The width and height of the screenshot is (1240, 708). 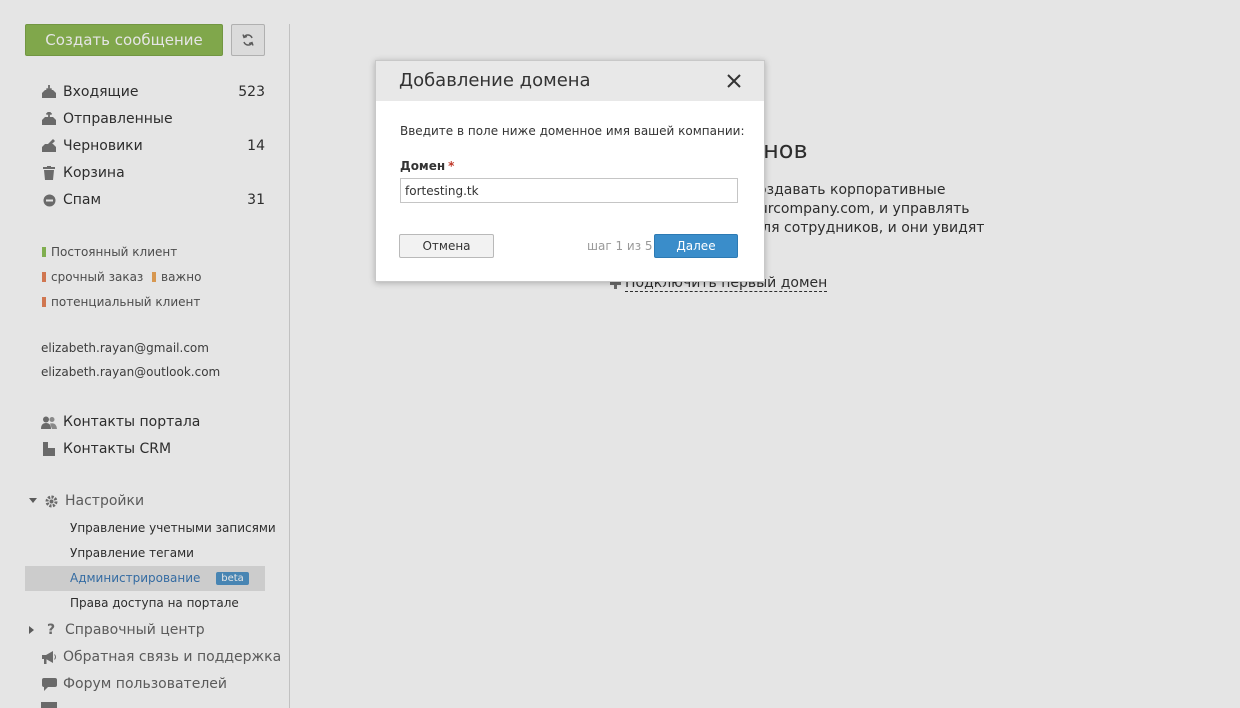 I want to click on required-mark: *, so click(x=451, y=166).